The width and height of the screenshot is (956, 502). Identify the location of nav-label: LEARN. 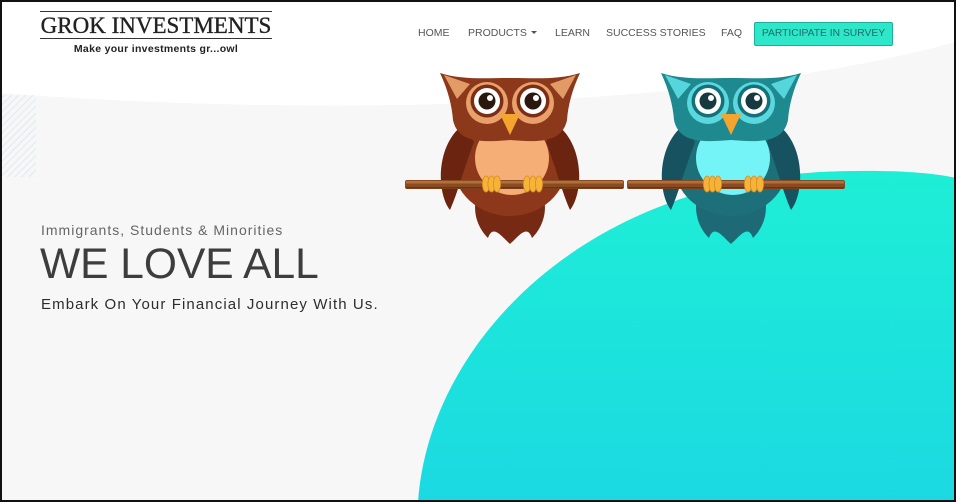
(573, 33).